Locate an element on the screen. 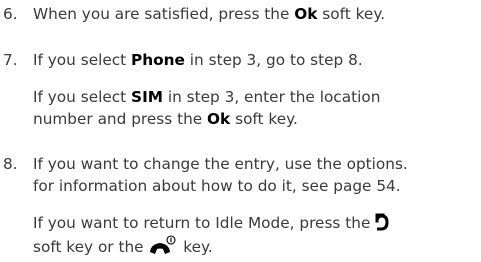  step-text: key. is located at coordinates (195, 247).